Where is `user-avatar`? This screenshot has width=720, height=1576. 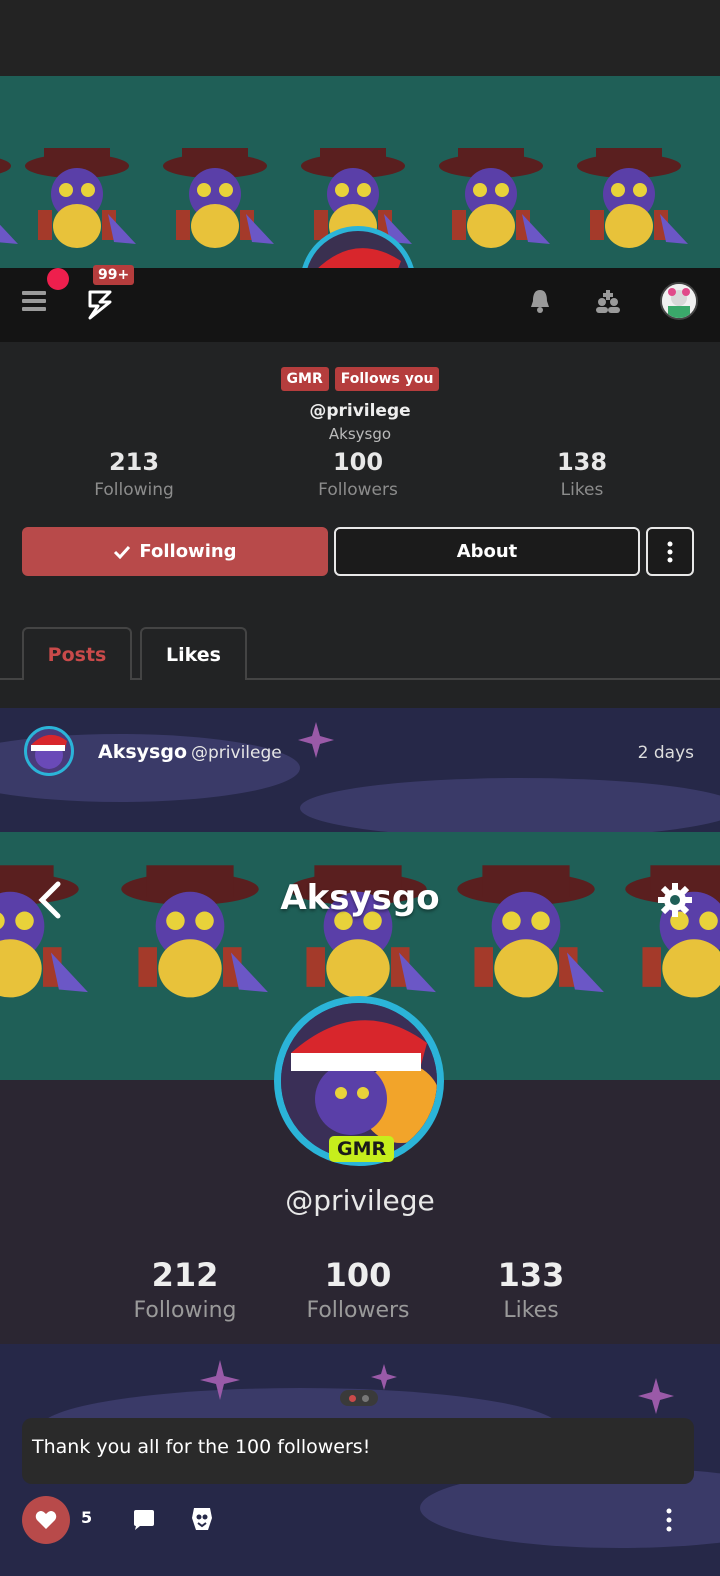 user-avatar is located at coordinates (679, 301).